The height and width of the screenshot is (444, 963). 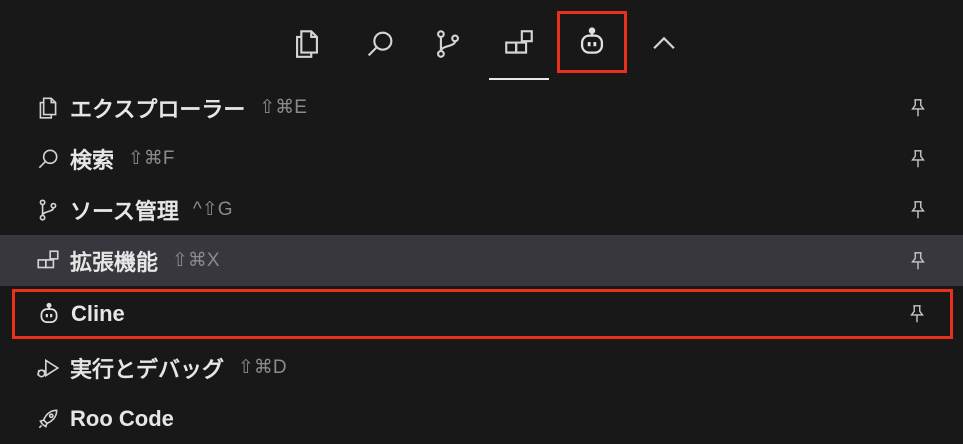 What do you see at coordinates (481, 260) in the screenshot?
I see `menu-item-extensions: 拡張機能 ⇧⌘X` at bounding box center [481, 260].